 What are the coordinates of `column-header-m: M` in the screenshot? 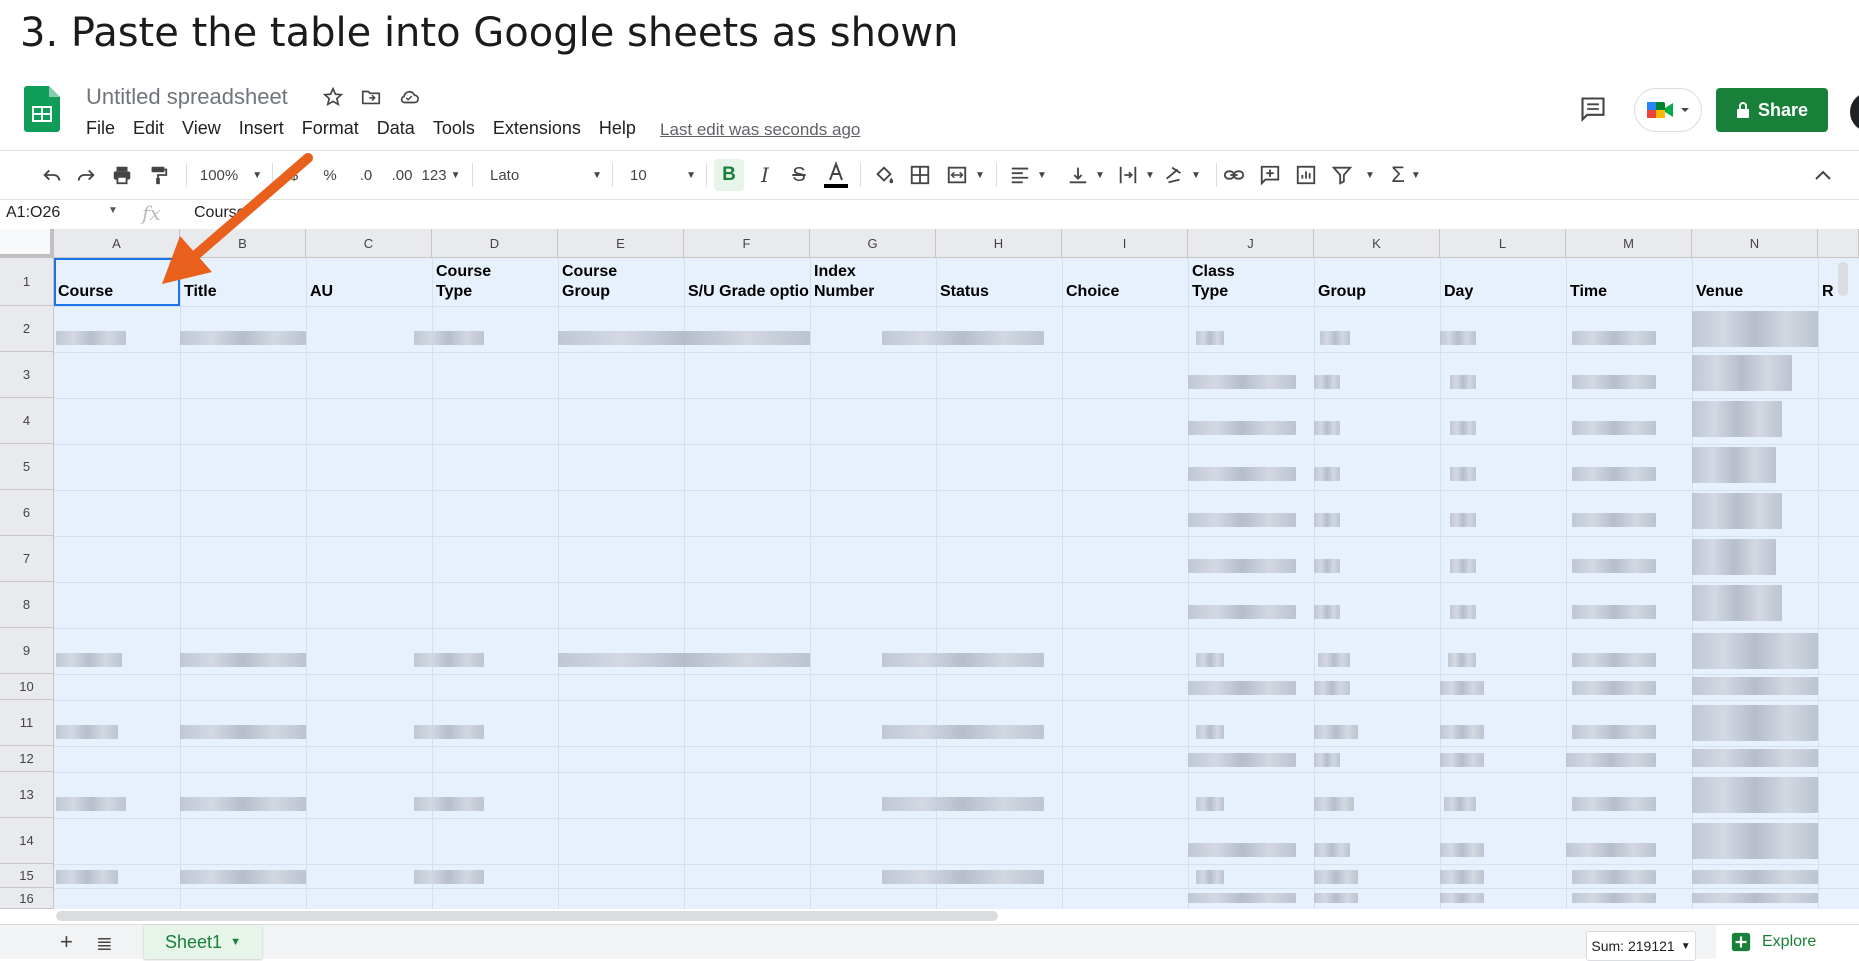 It's located at (1629, 243).